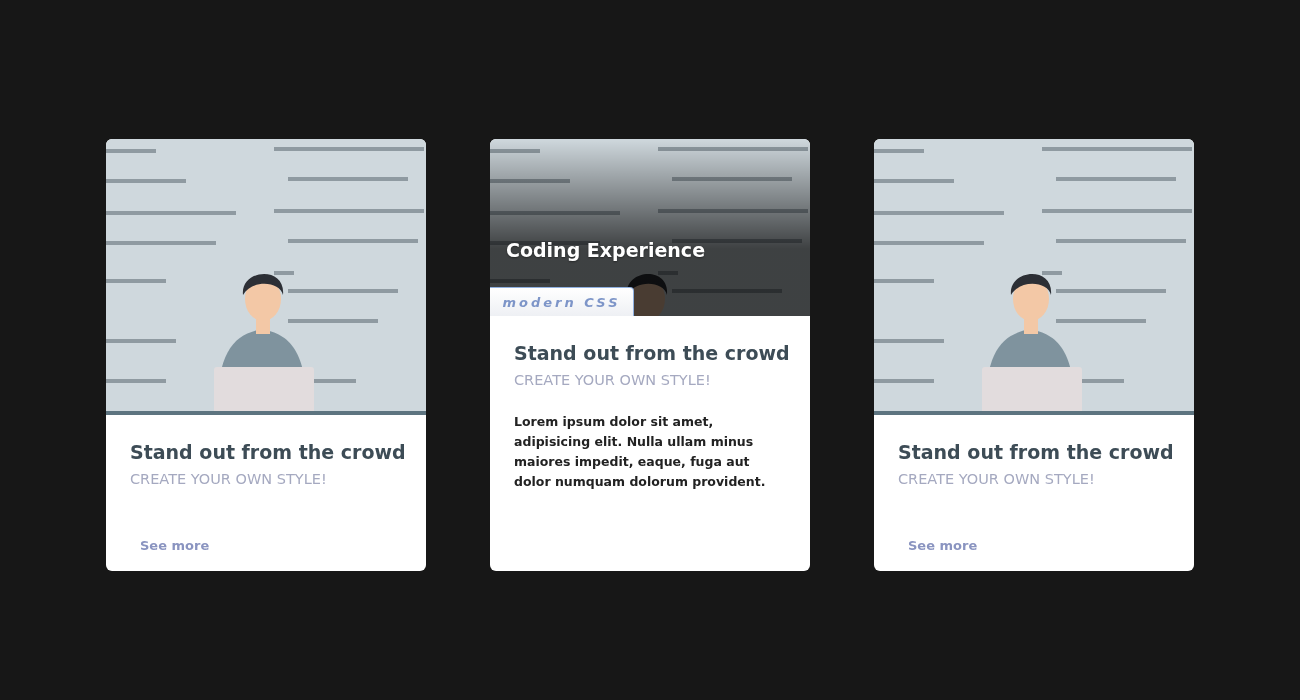 Image resolution: width=1300 pixels, height=700 pixels. Describe the element at coordinates (640, 452) in the screenshot. I see `card-description: Lorem ipsum dolor sit amet, adipisicing elit. Nulla ullam minus maiores impedit, eaque, fuga aut dolor numquam dolorum provident.` at that location.